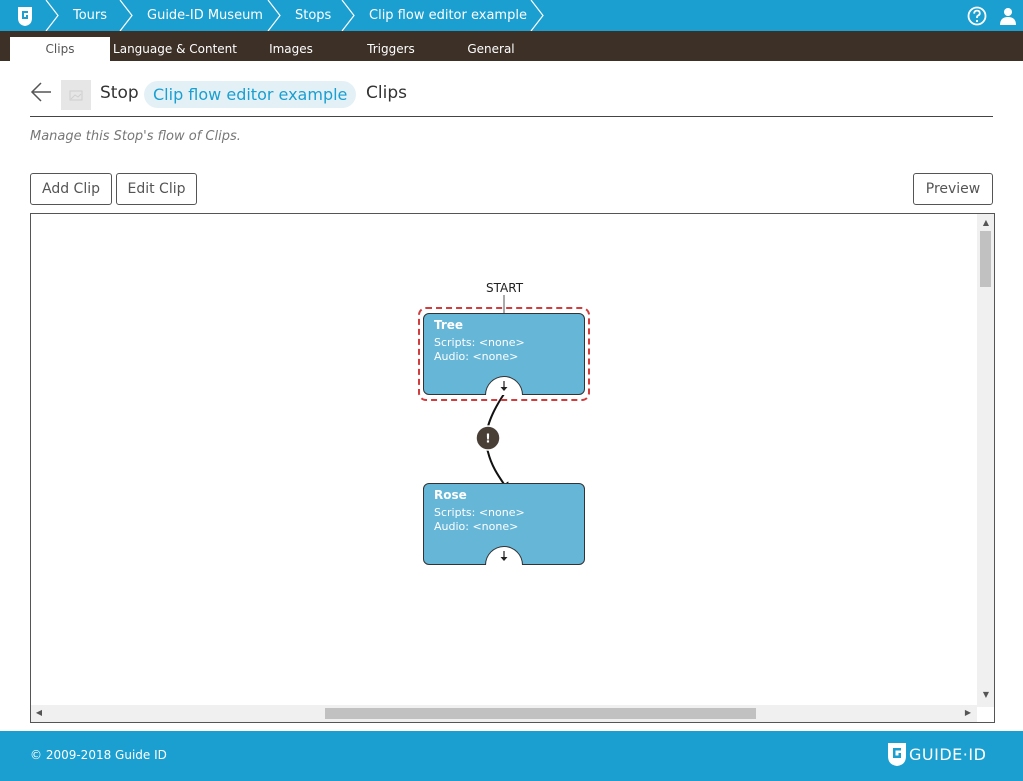 The height and width of the screenshot is (781, 1023). I want to click on vertical-scroll-thumb, so click(985, 259).